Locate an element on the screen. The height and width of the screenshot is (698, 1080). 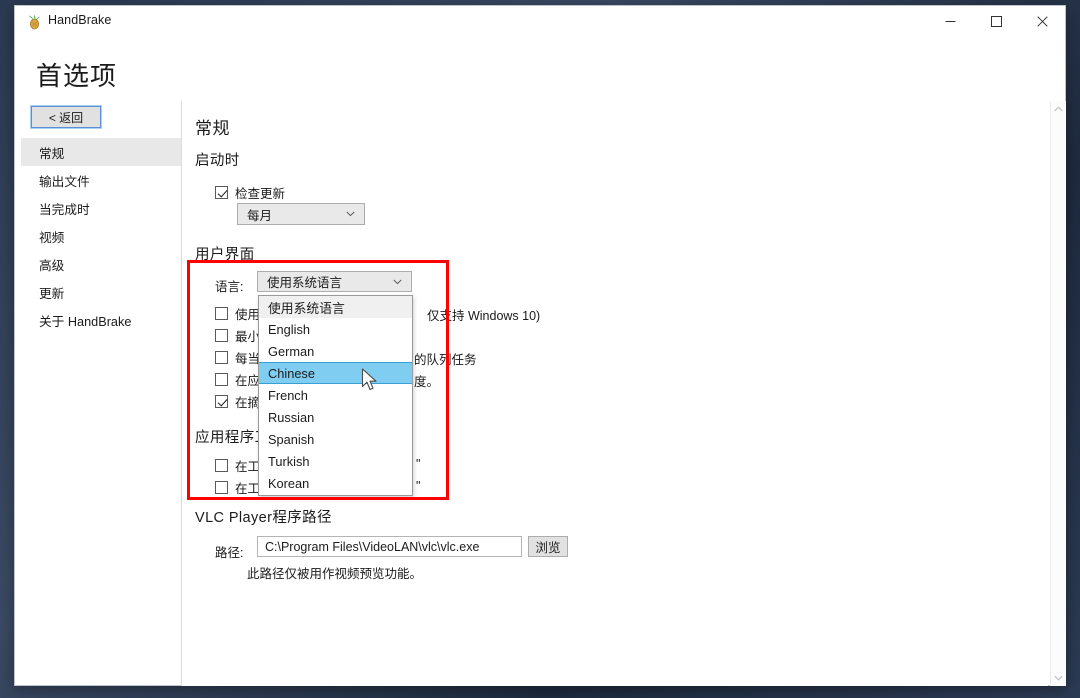
ui-checkbox-row-1: 使用 is located at coordinates (237, 313).